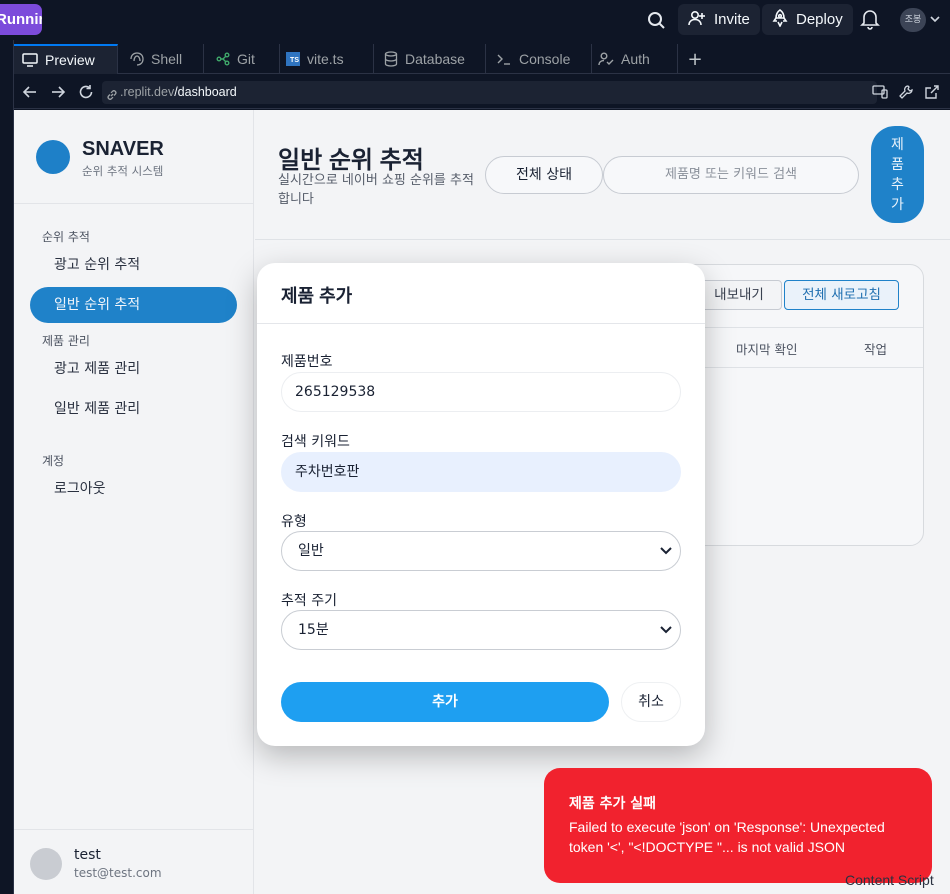 The image size is (950, 894). Describe the element at coordinates (123, 149) in the screenshot. I see `brand-name: SNAVER` at that location.